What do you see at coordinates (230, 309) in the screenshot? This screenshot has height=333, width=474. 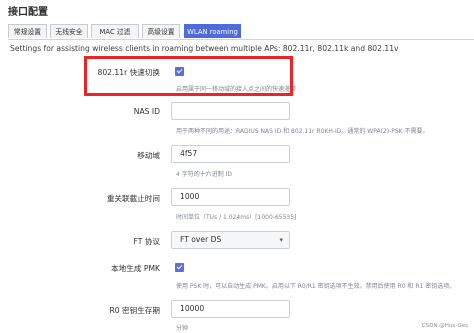 I see `r0-key-lifetime-input: 10000` at bounding box center [230, 309].